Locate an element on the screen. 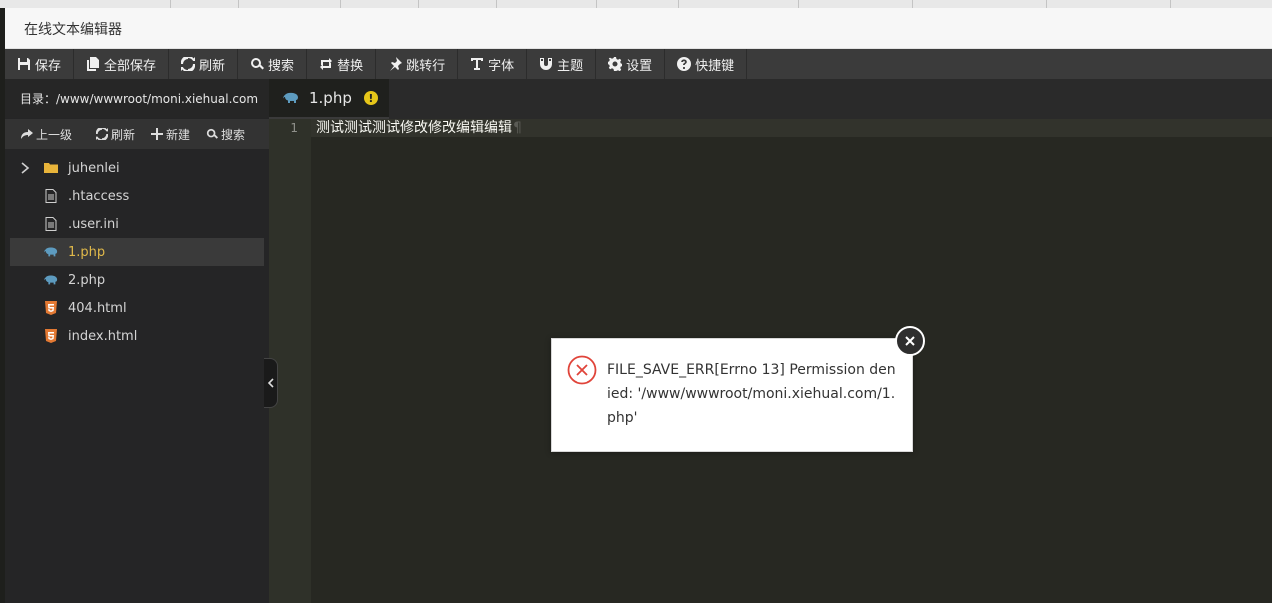 This screenshot has width=1272, height=603. chevron-left-icon is located at coordinates (270, 383).